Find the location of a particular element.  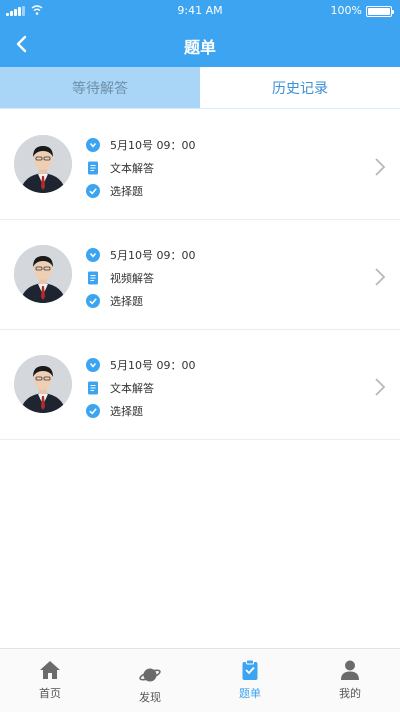

battery-icon is located at coordinates (380, 11).